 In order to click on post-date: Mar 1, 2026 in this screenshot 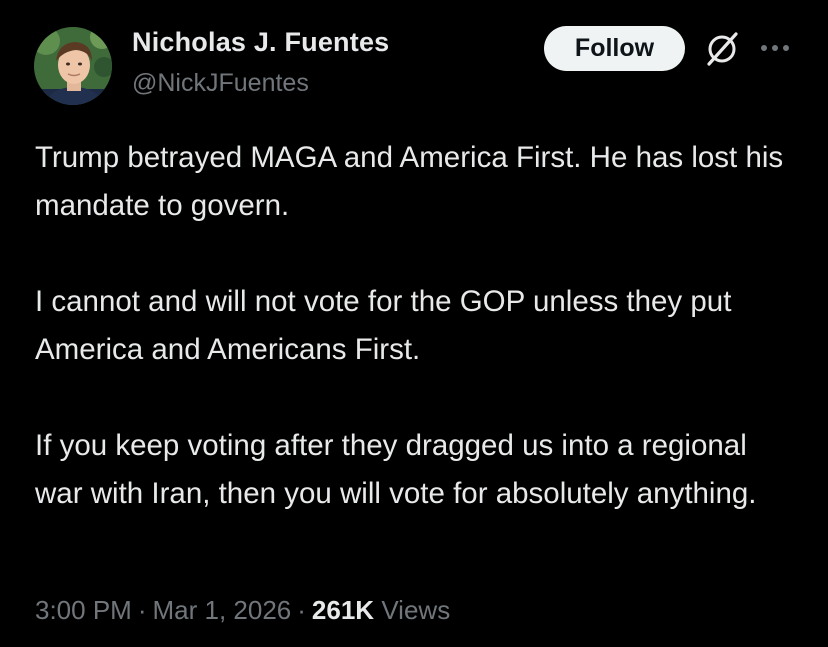, I will do `click(222, 610)`.